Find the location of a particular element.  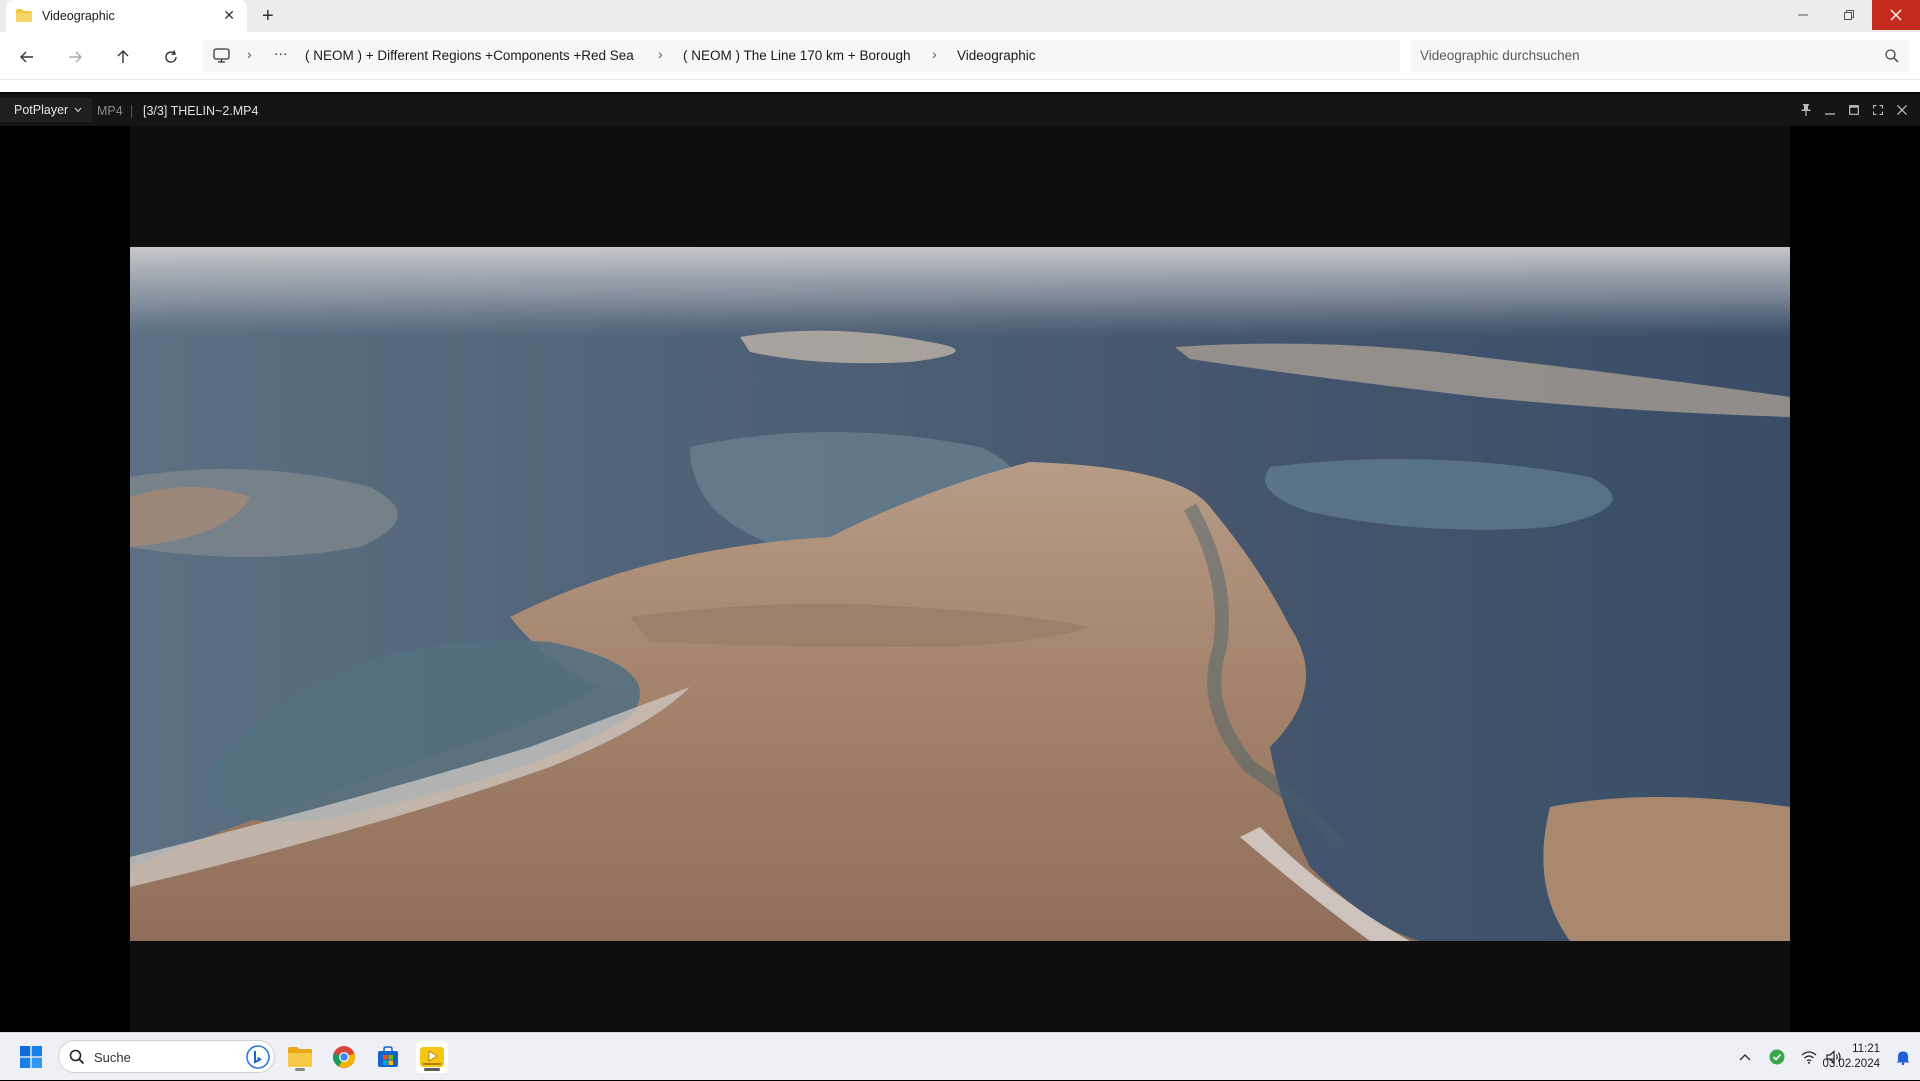

back-arrow-icon is located at coordinates (26, 57).